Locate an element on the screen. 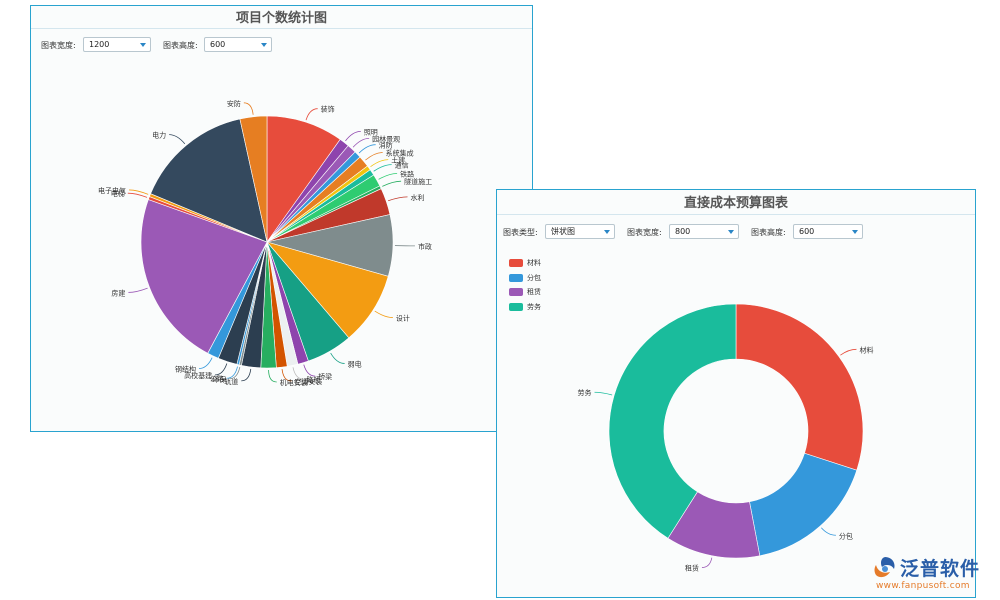  chart1-slice-label: 电力 is located at coordinates (159, 135).